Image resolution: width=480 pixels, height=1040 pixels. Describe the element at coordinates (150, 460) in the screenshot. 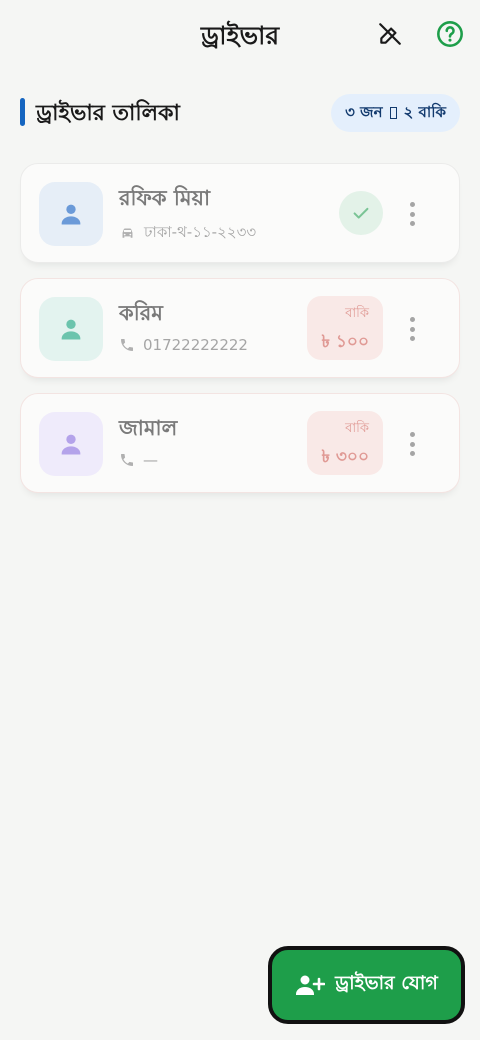

I see `phone-number: —` at that location.